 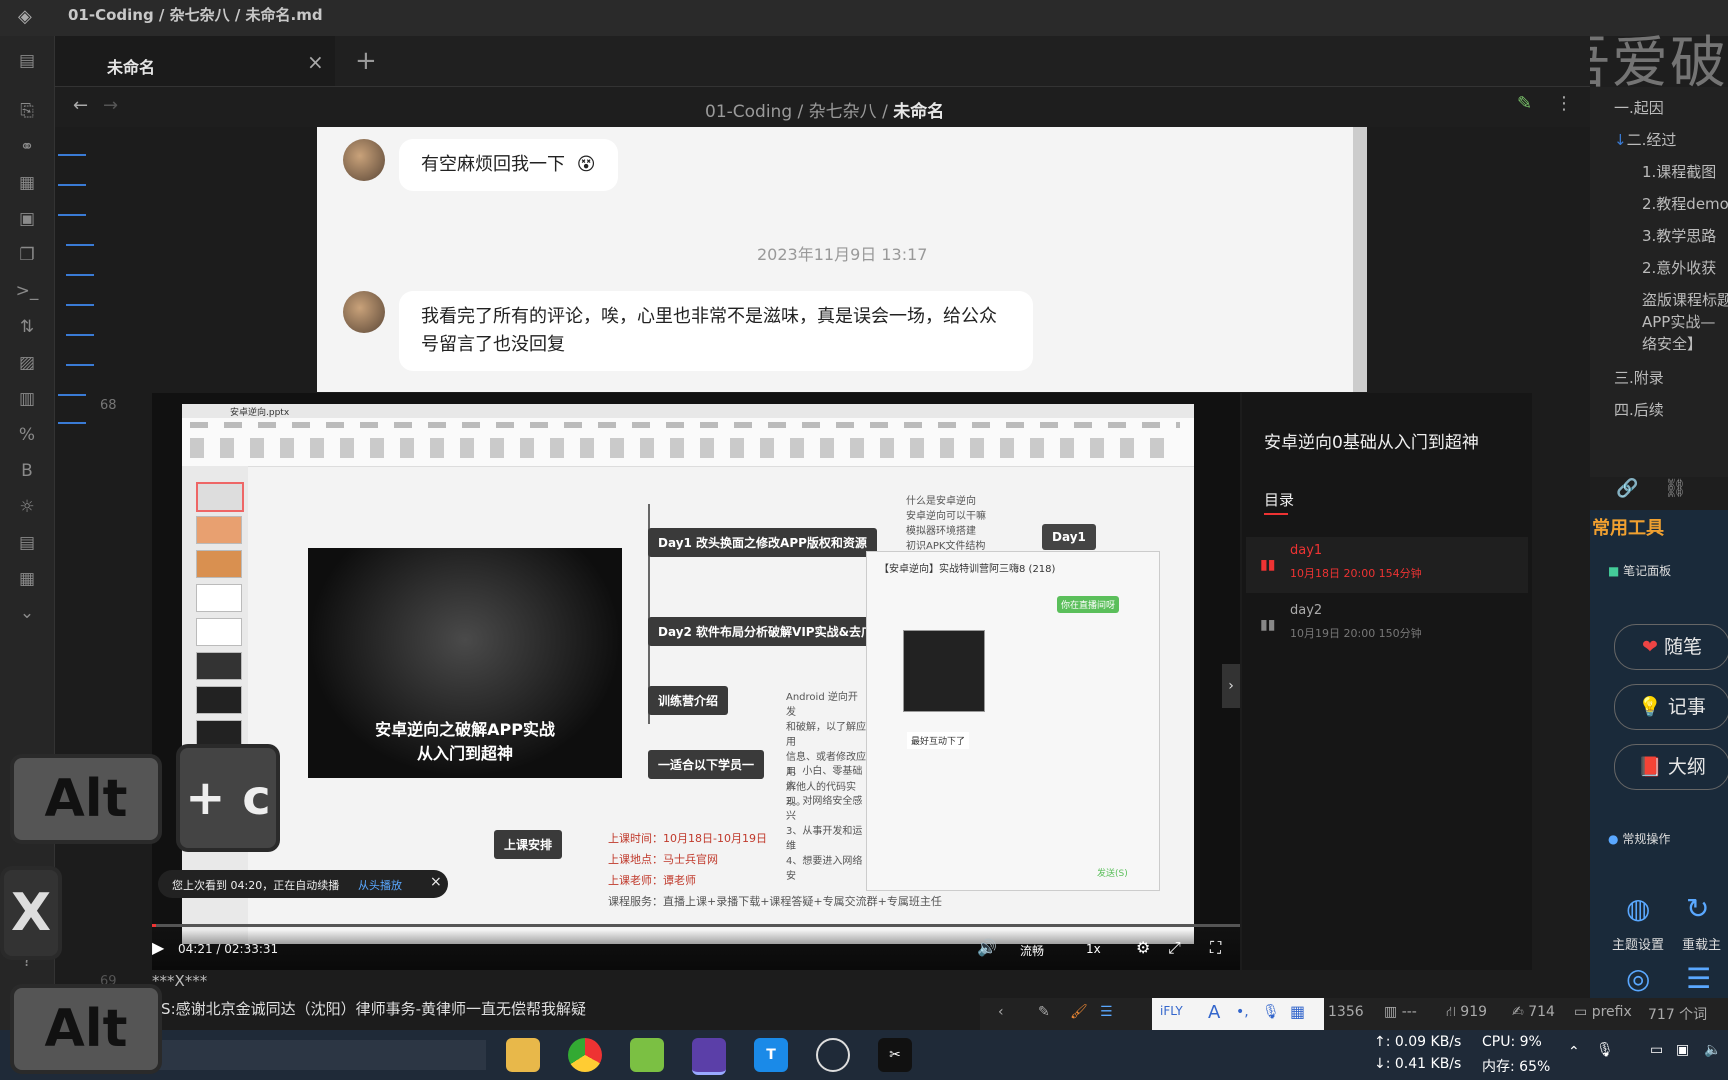 What do you see at coordinates (1645, 139) in the screenshot?
I see `outline-item: ↓二.经过` at bounding box center [1645, 139].